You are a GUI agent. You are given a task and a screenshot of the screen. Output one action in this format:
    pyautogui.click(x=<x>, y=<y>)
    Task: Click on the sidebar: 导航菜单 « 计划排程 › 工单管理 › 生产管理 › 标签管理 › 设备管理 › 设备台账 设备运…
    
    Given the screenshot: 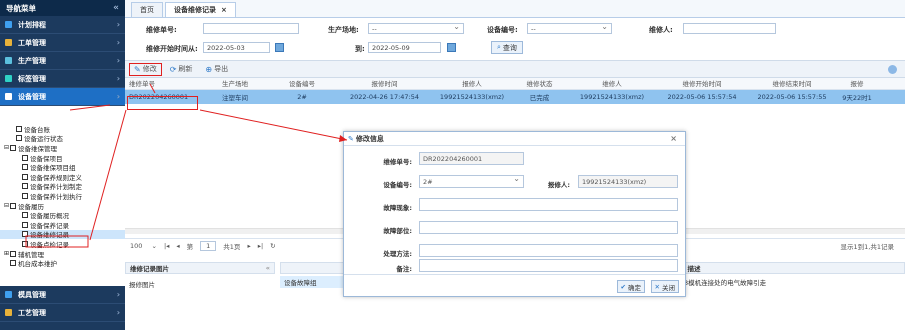 What is the action you would take?
    pyautogui.click(x=62, y=165)
    